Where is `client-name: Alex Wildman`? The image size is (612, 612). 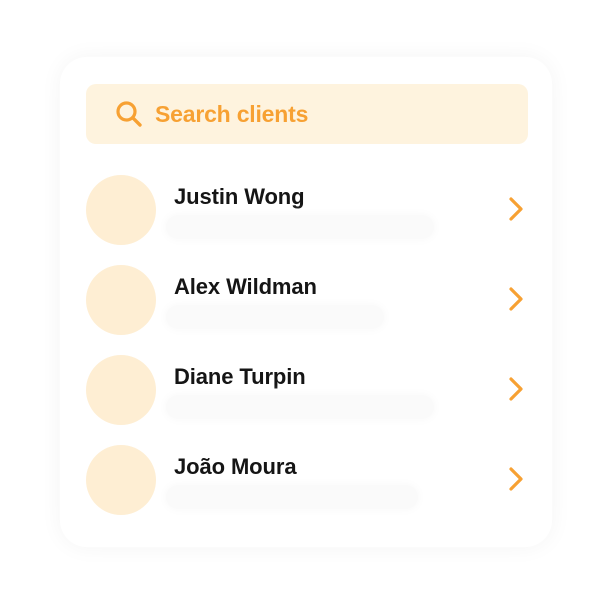
client-name: Alex Wildman is located at coordinates (245, 286).